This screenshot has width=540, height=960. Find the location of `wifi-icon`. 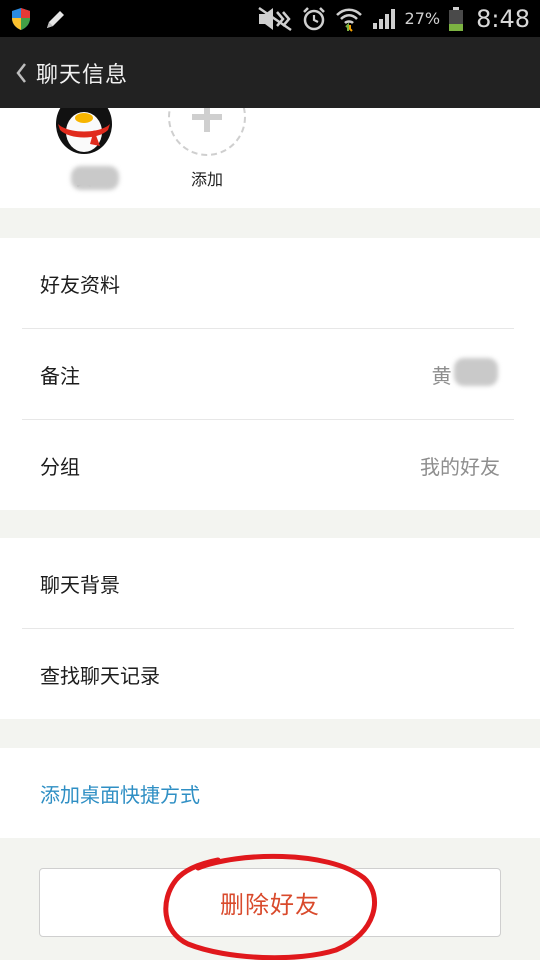

wifi-icon is located at coordinates (349, 19).